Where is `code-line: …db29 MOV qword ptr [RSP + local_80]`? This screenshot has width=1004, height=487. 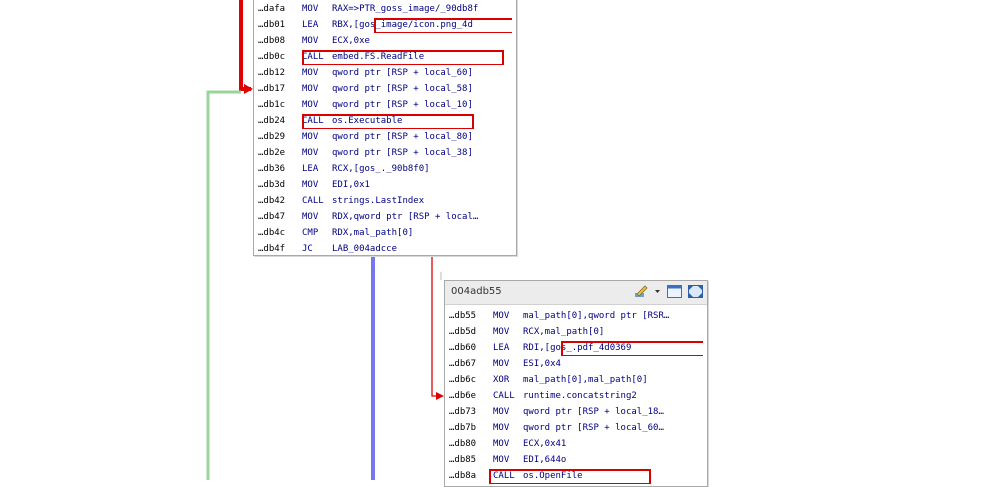 code-line: …db29 MOV qword ptr [RSP + local_80] is located at coordinates (385, 137).